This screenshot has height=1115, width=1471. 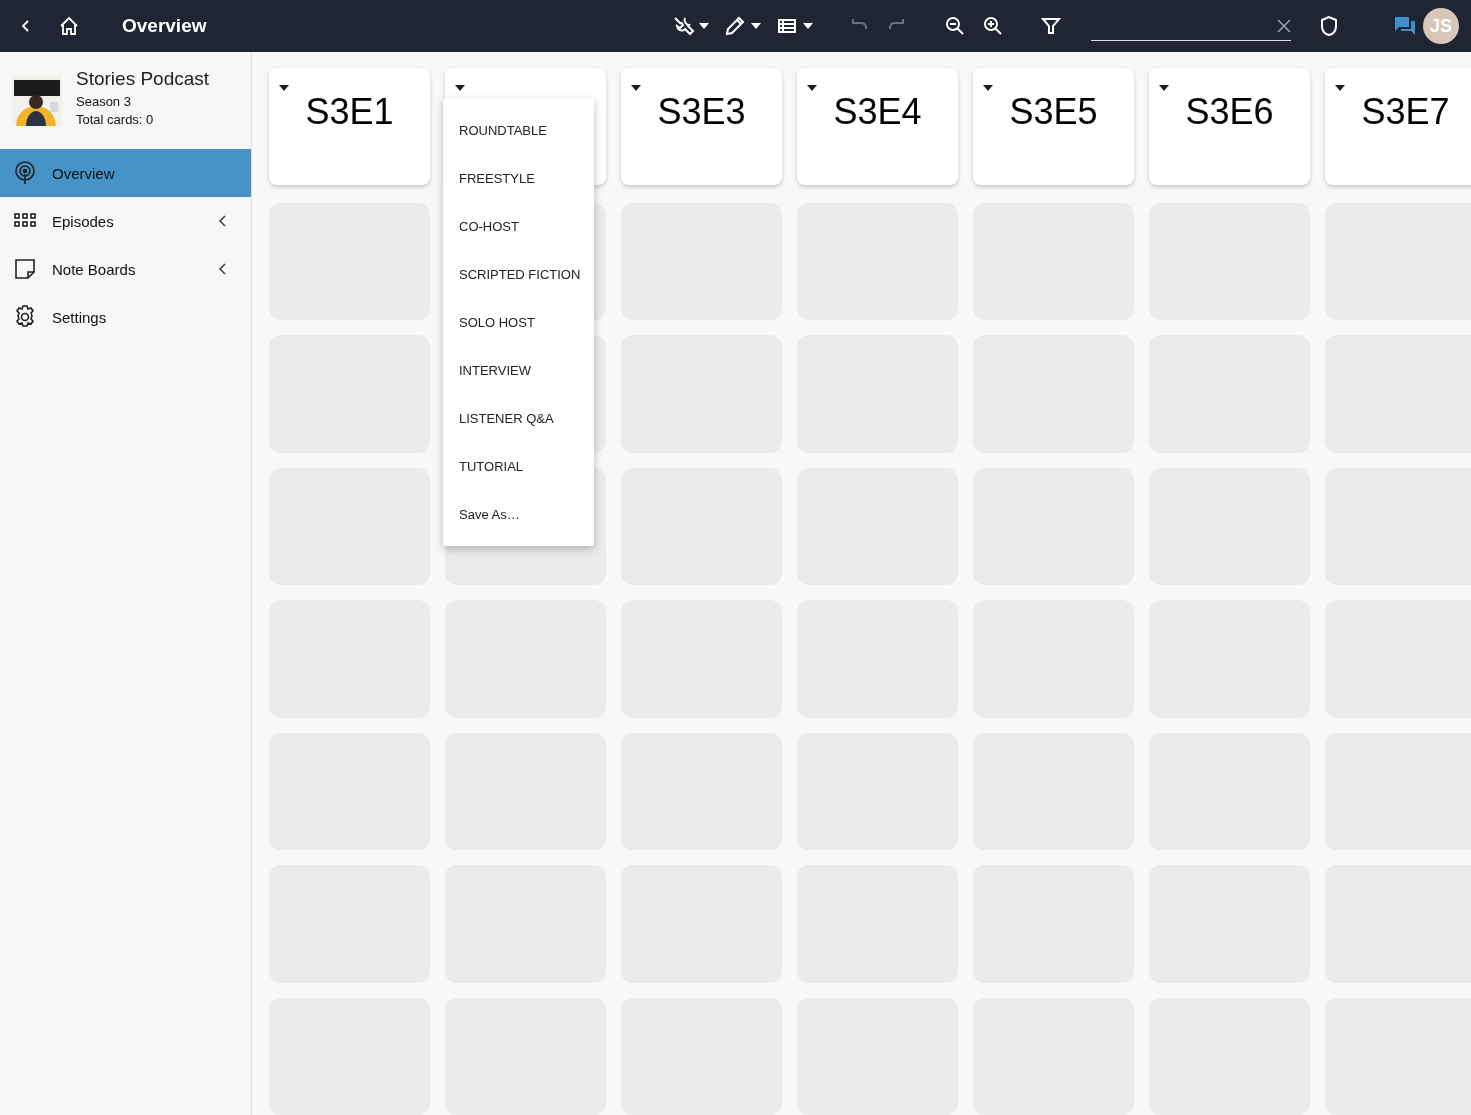 What do you see at coordinates (518, 418) in the screenshot?
I see `menu-item: LISTENER Q&A` at bounding box center [518, 418].